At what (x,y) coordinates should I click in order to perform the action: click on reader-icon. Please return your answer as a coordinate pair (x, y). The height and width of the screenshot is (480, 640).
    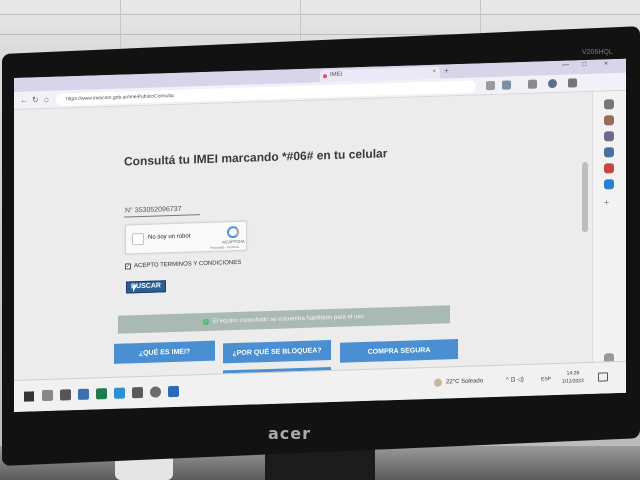
    Looking at the image, I should click on (490, 85).